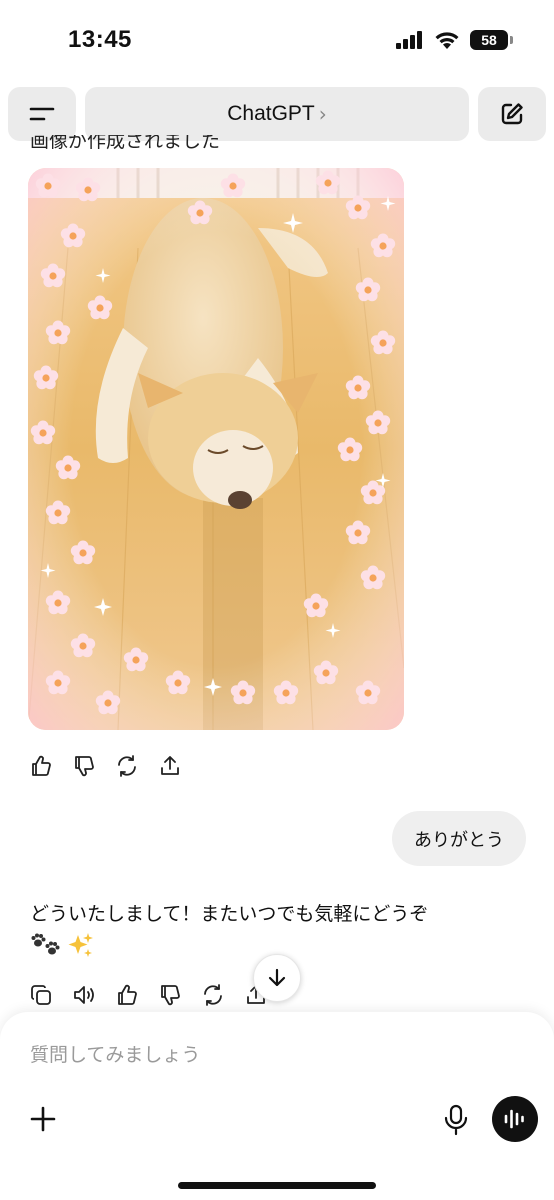 This screenshot has width=554, height=1200. What do you see at coordinates (170, 766) in the screenshot?
I see `share-icon` at bounding box center [170, 766].